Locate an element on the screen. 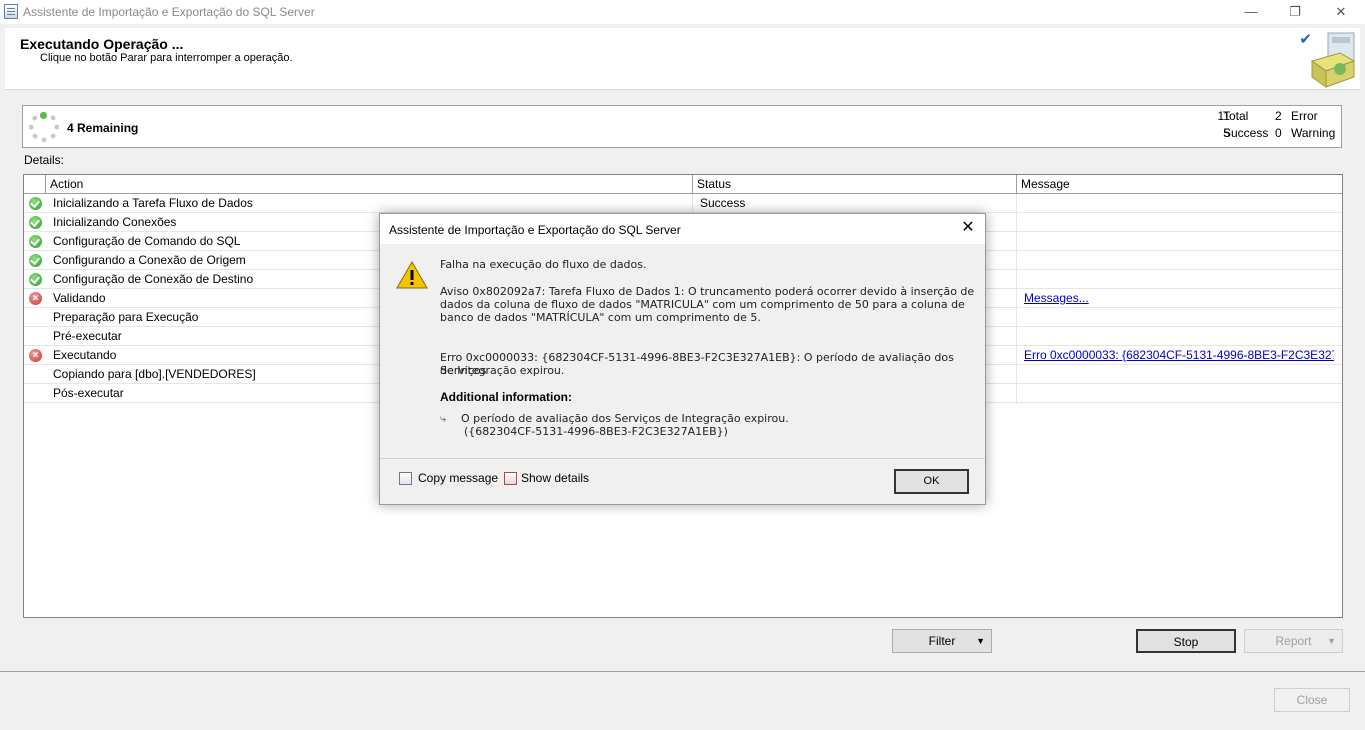  column-divider is located at coordinates (1016, 299).